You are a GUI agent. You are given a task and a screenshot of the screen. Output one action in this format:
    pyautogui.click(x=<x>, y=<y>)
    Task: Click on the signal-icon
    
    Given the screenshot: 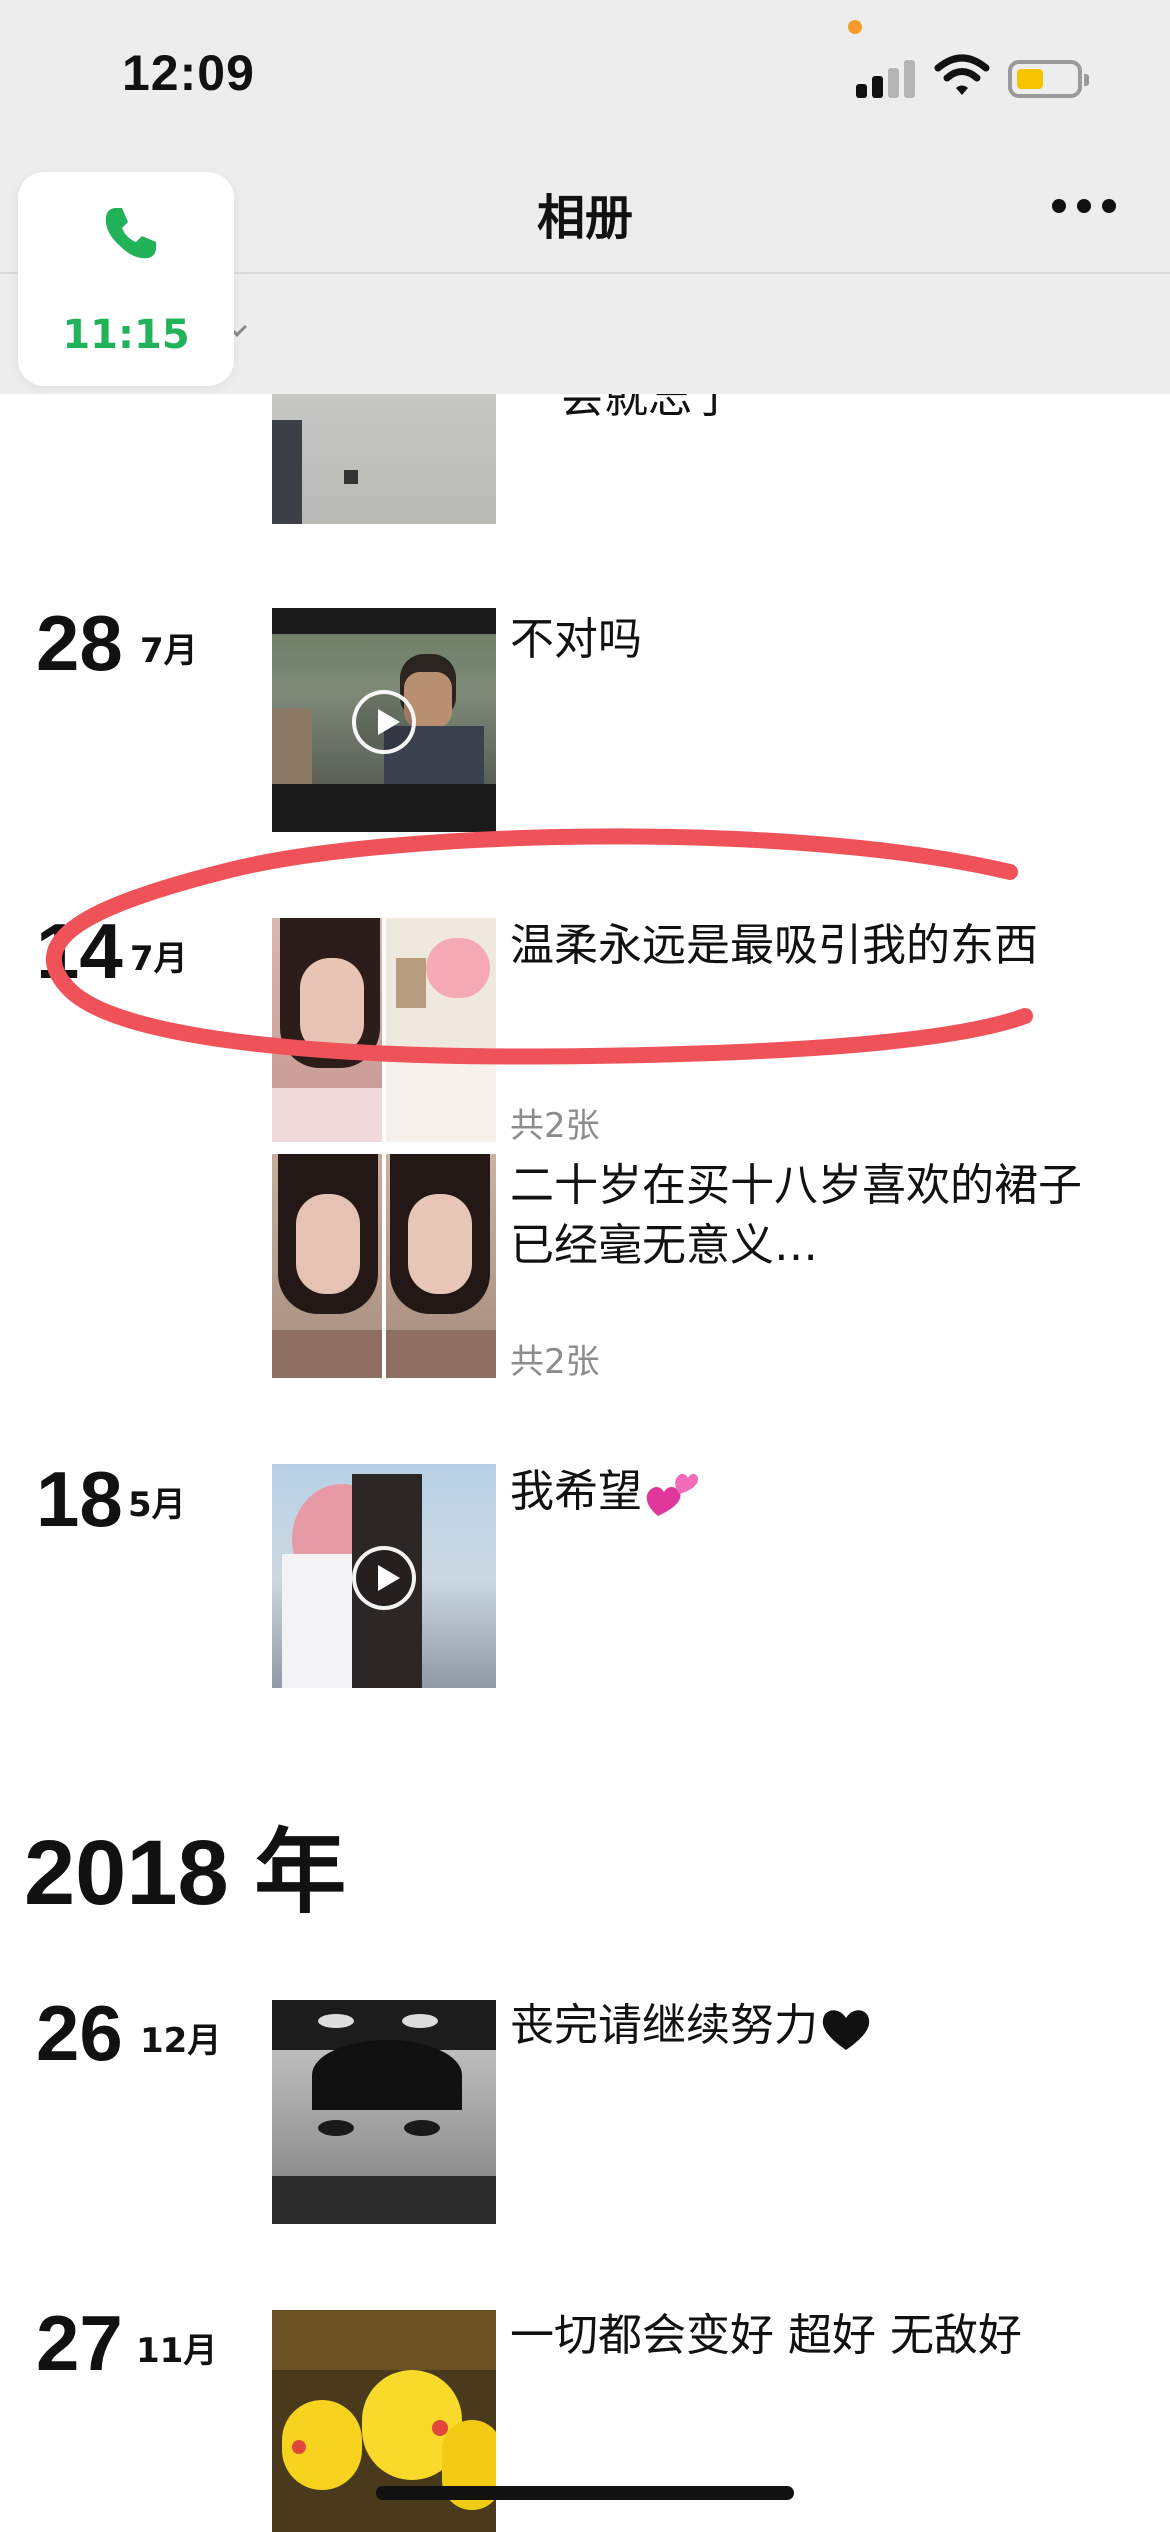 What is the action you would take?
    pyautogui.click(x=886, y=78)
    